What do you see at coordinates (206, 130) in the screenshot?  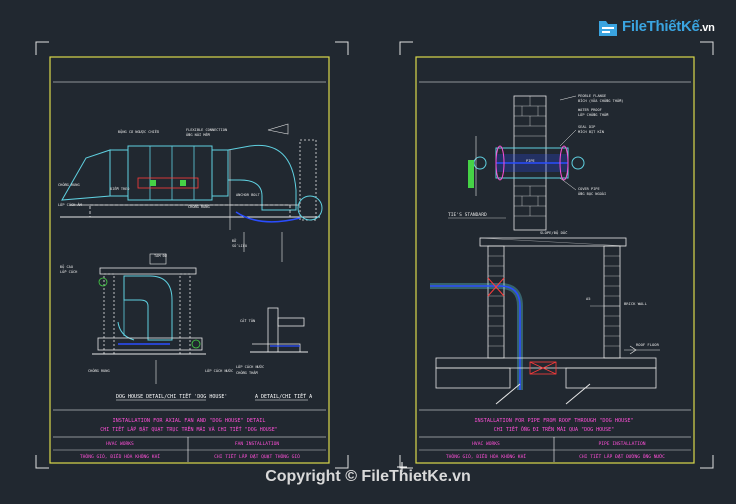 I see `annotation-text: FLEXIBLE CONNECTION` at bounding box center [206, 130].